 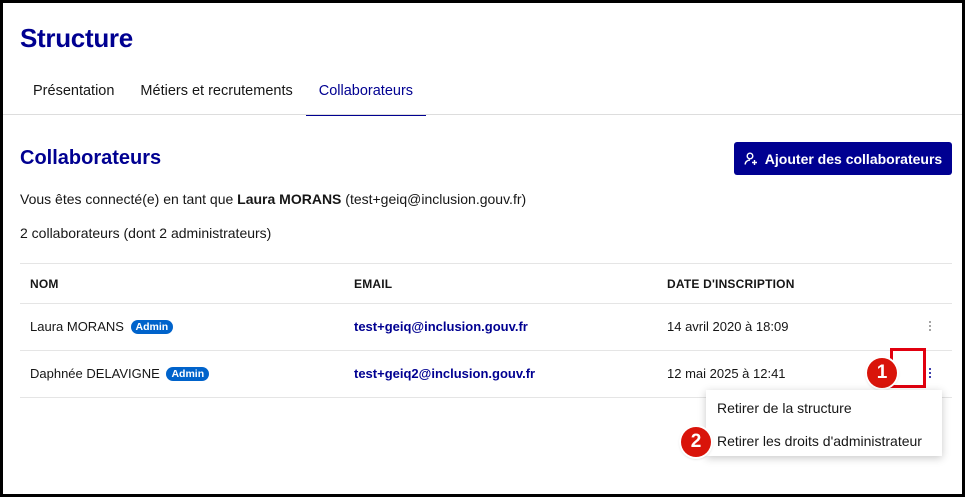 I want to click on tab-presentation: Présentation, so click(x=73, y=92).